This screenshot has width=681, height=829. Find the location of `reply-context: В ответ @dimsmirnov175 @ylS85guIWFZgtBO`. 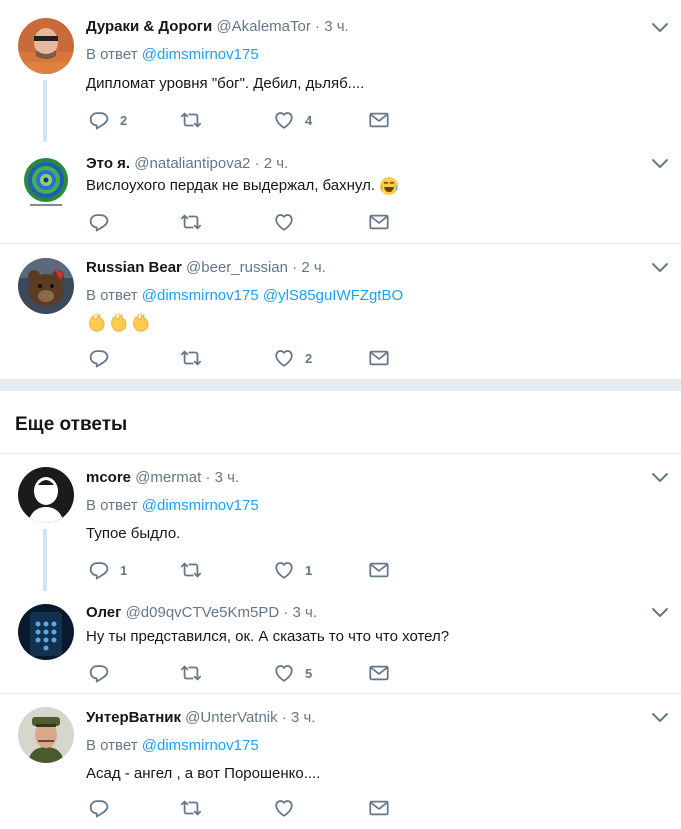

reply-context: В ответ @dimsmirnov175 @ylS85guIWFZgtBO is located at coordinates (244, 295).